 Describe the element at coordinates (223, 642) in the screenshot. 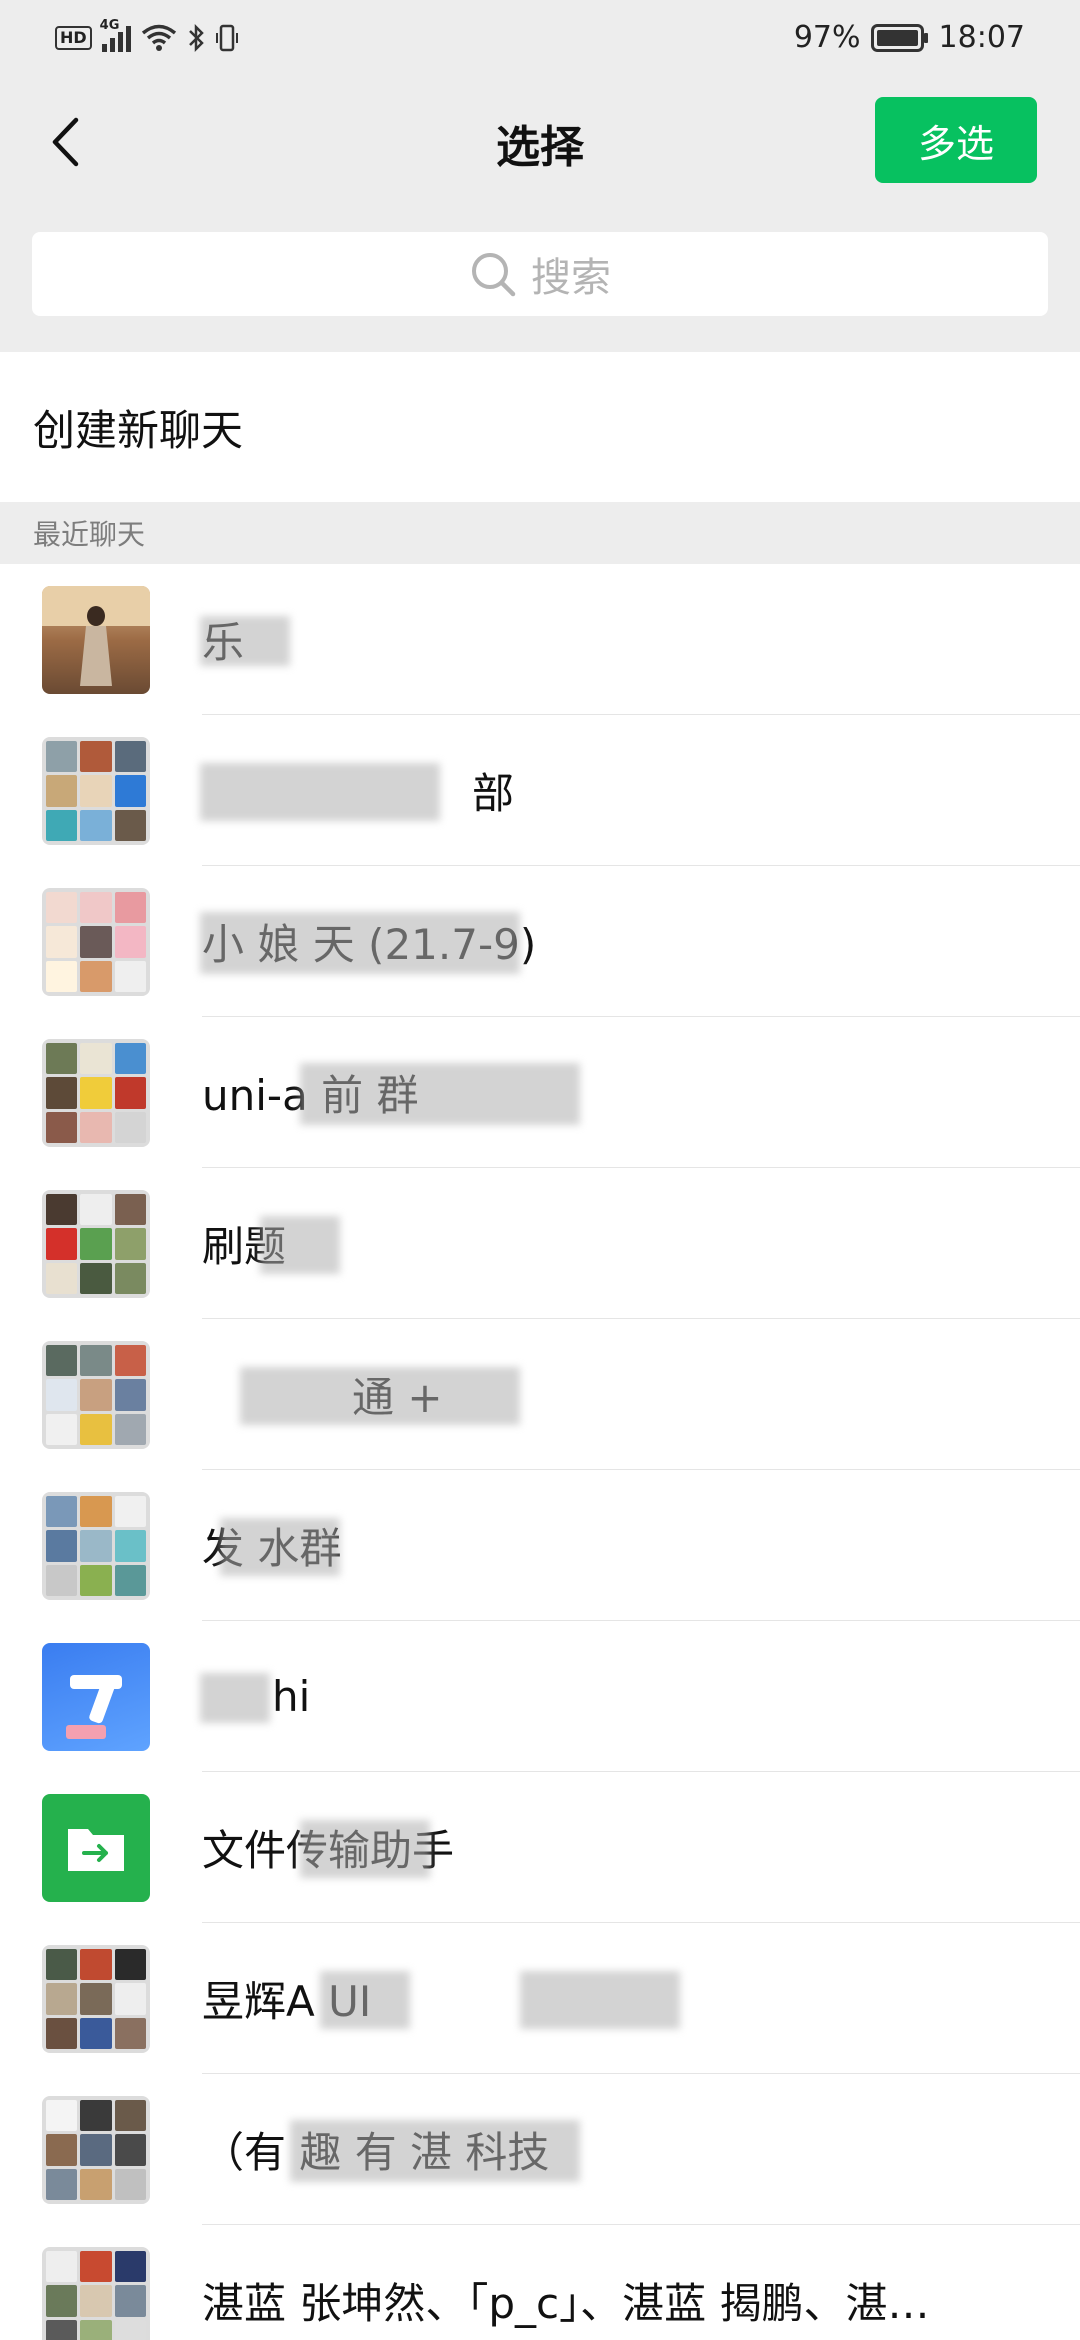

I see `chat-name: 乐` at that location.